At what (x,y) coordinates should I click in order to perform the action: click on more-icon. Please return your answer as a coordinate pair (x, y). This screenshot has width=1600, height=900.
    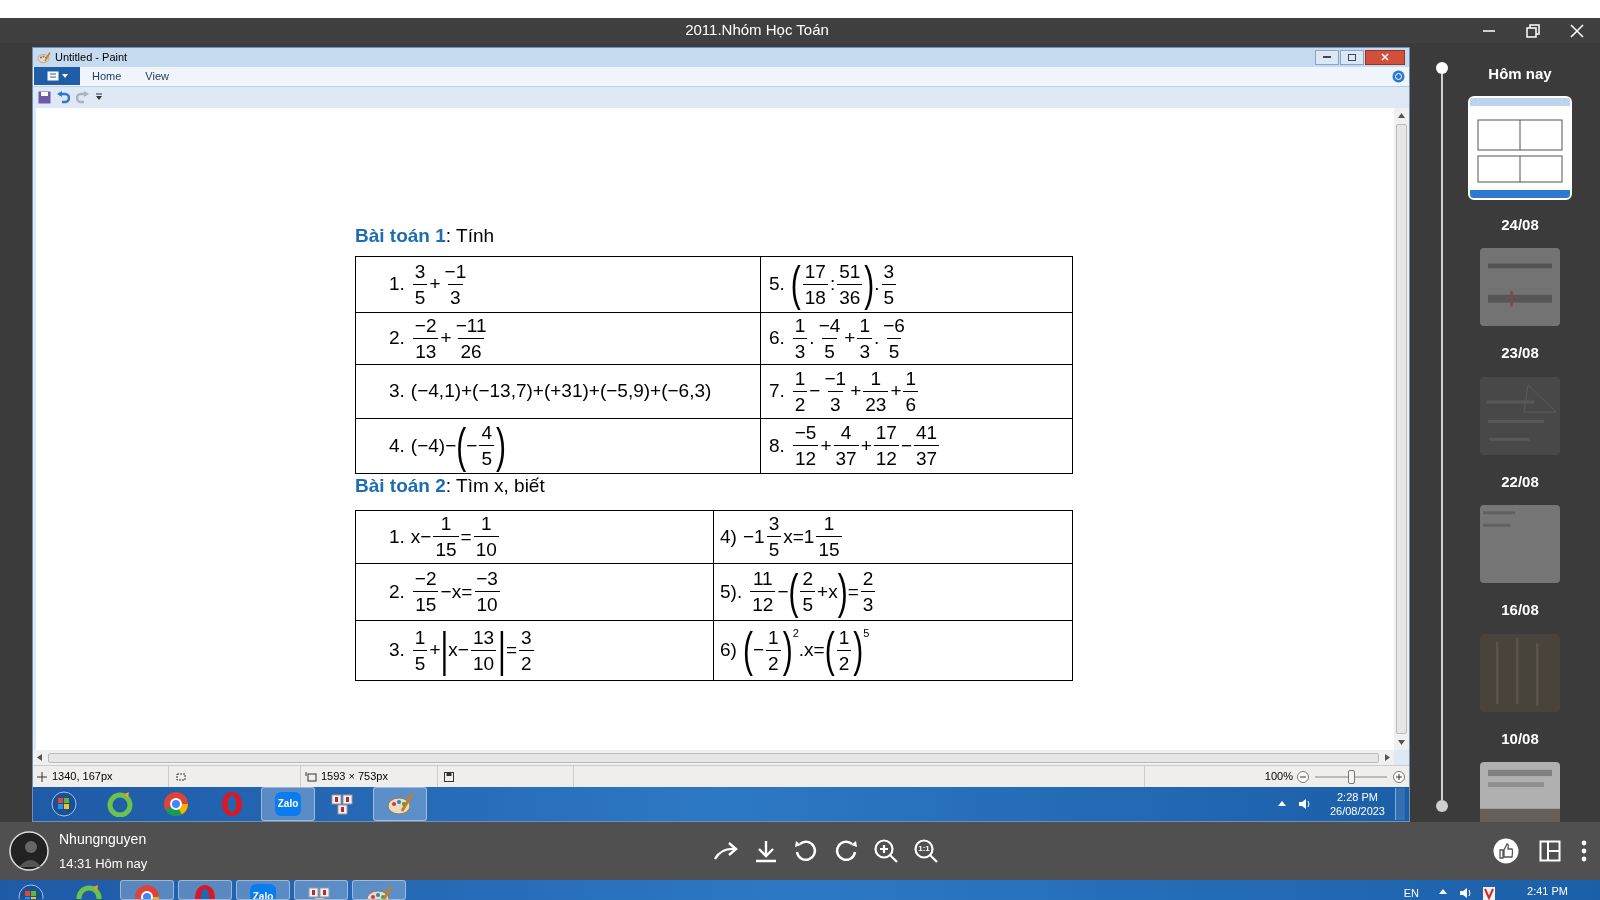
    Looking at the image, I should click on (1584, 851).